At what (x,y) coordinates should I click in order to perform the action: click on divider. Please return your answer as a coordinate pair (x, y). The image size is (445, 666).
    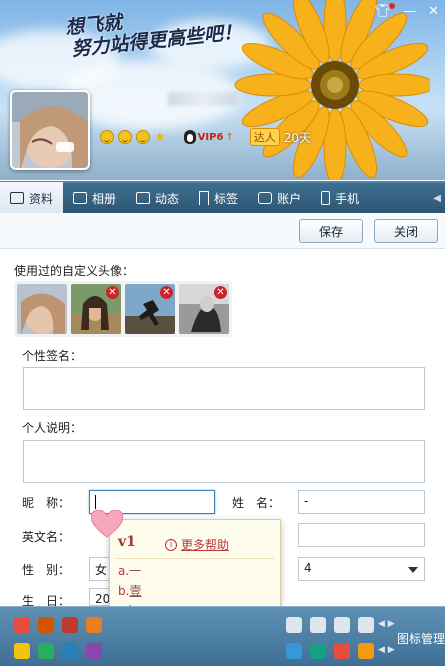
    Looking at the image, I should click on (195, 558).